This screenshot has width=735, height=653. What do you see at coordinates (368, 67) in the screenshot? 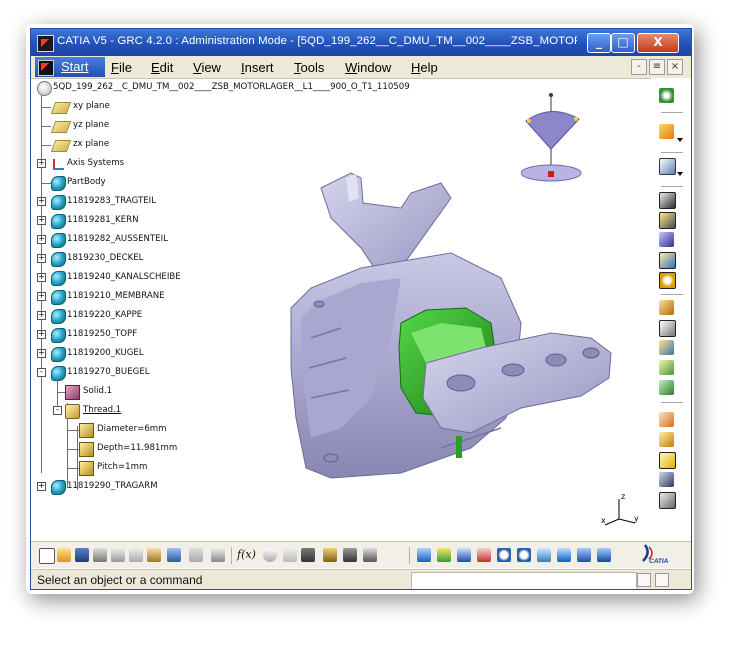
I see `menu-window: Window` at bounding box center [368, 67].